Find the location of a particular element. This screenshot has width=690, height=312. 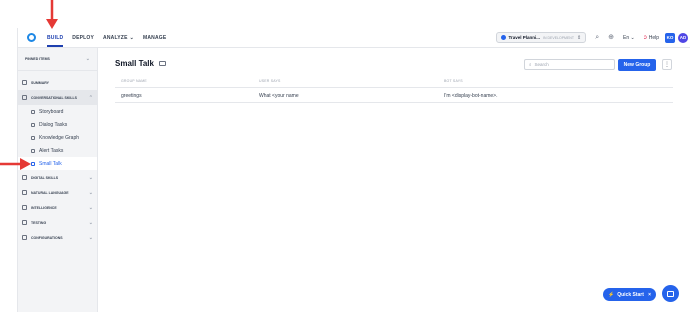

sidebar-sub-dialog-tasks: Dialog Tasks is located at coordinates (57, 124).